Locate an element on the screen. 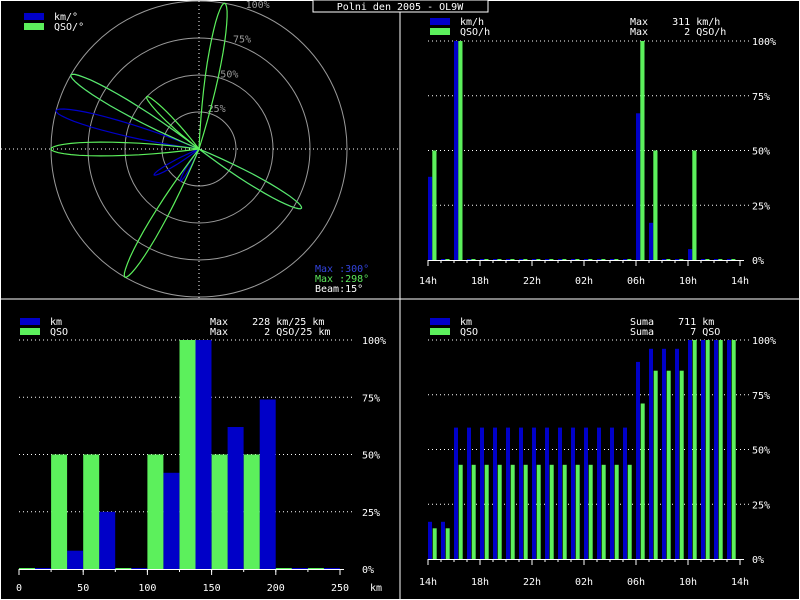  chart-title: Polni den 2005 - OL9W is located at coordinates (400, 7).